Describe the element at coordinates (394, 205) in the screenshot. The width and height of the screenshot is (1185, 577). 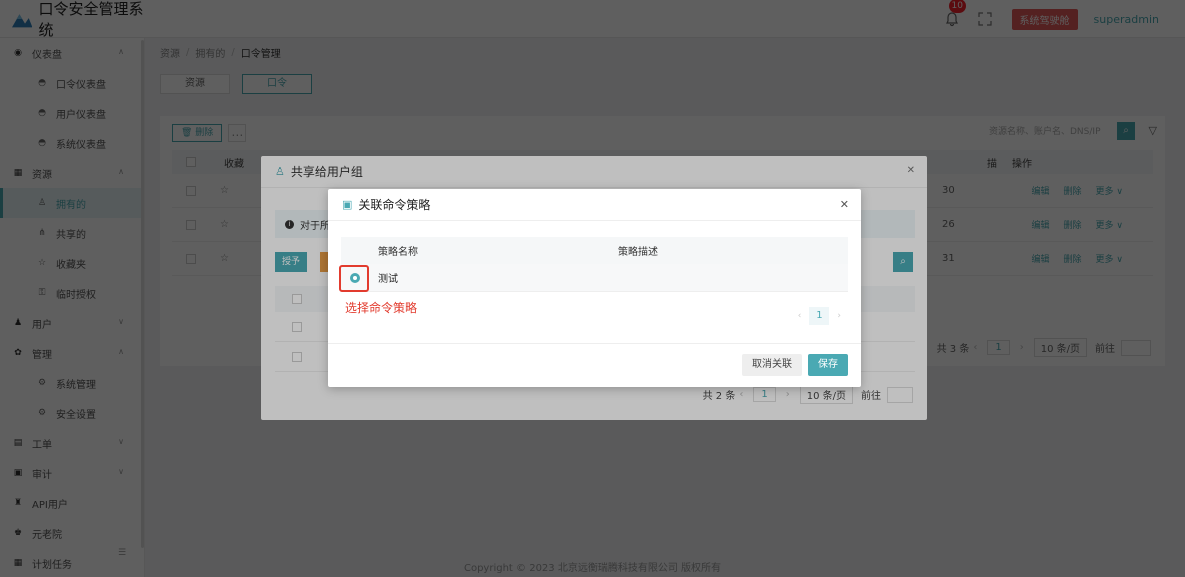
I see `dialog-title: 关联命令策略` at that location.